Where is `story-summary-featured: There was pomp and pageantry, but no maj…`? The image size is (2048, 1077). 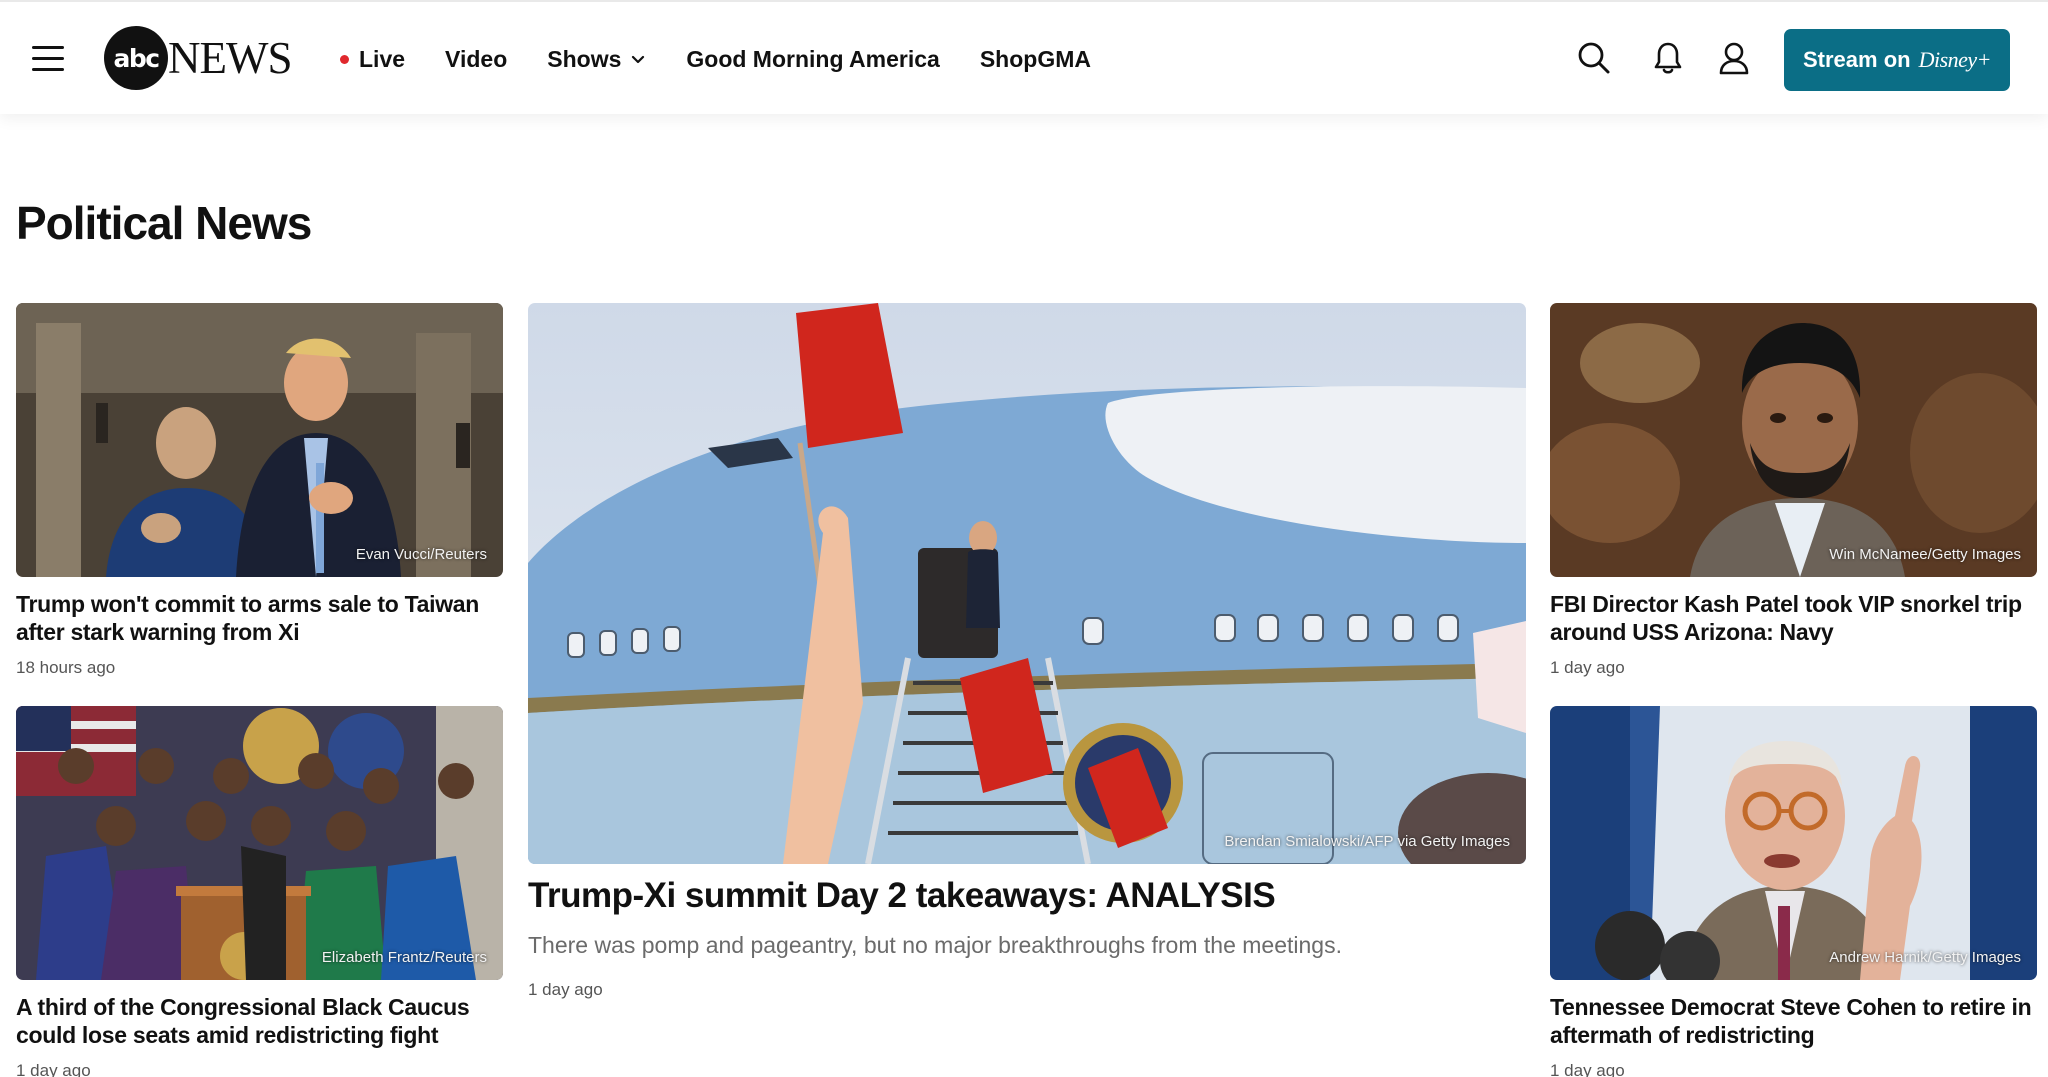 story-summary-featured: There was pomp and pageantry, but no maj… is located at coordinates (935, 945).